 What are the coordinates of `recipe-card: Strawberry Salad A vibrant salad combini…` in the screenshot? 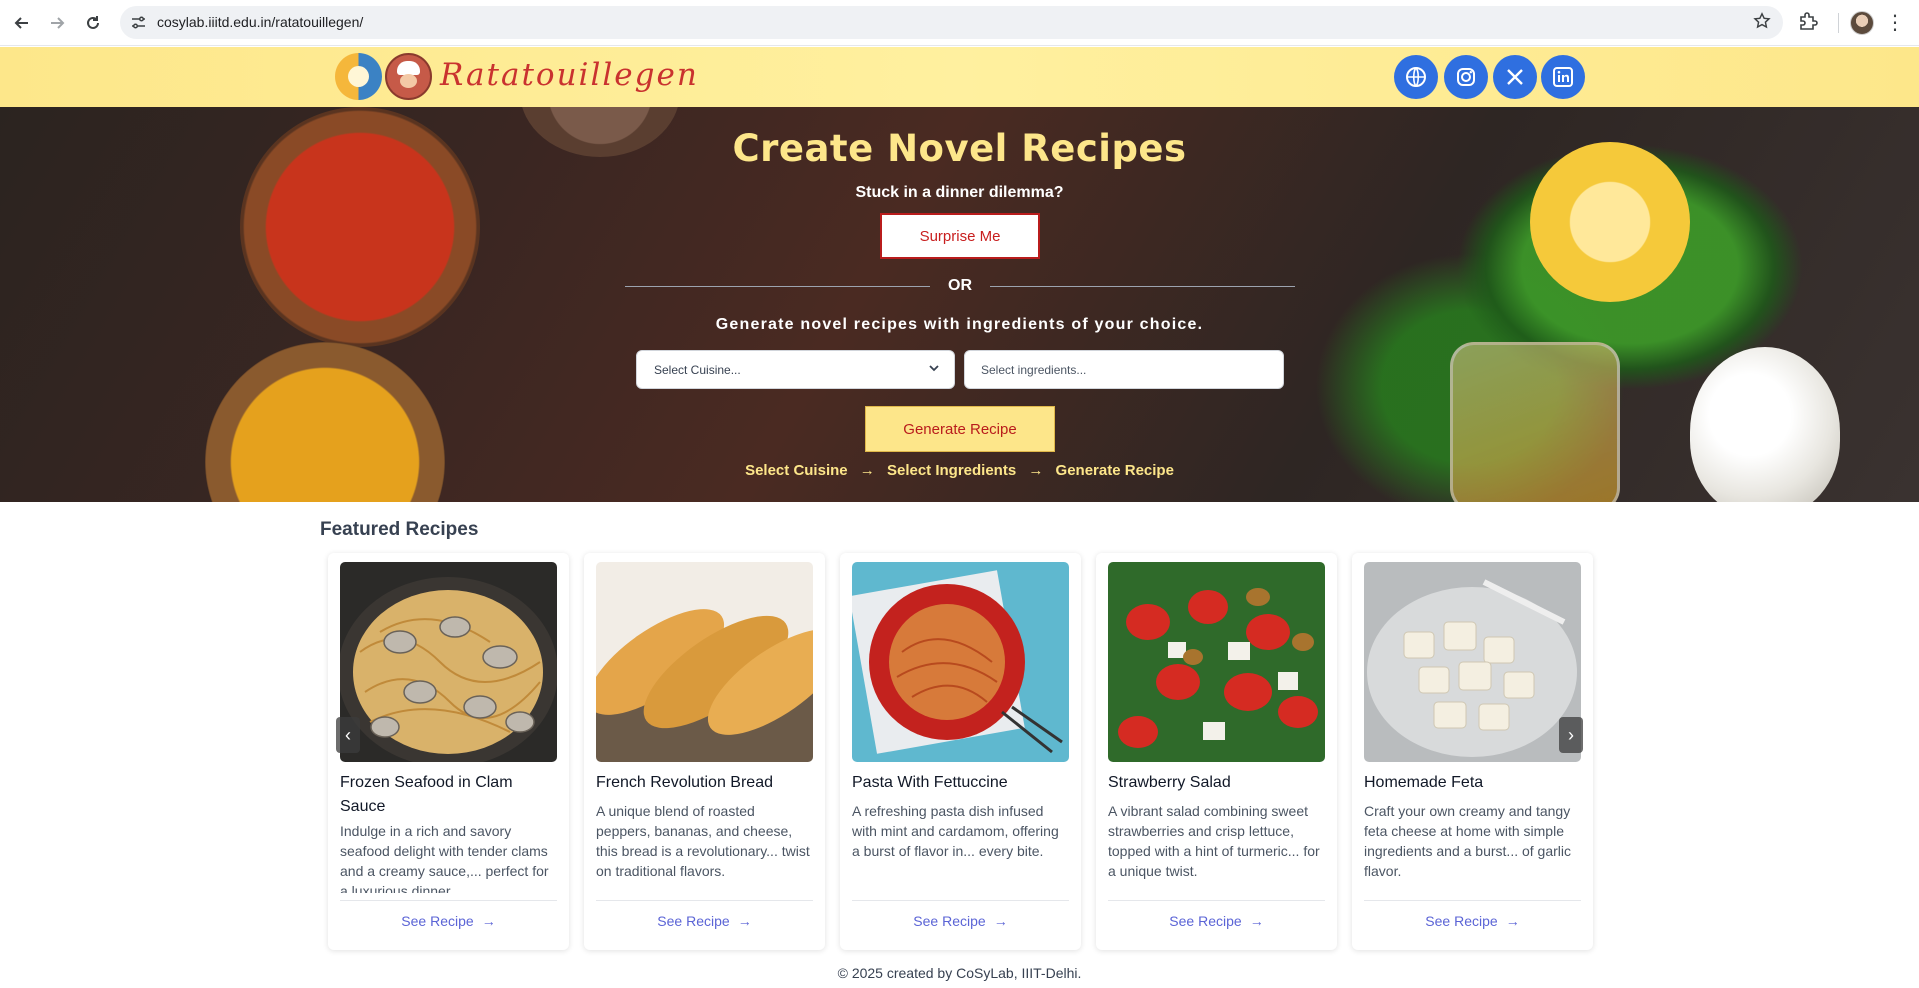 It's located at (1216, 751).